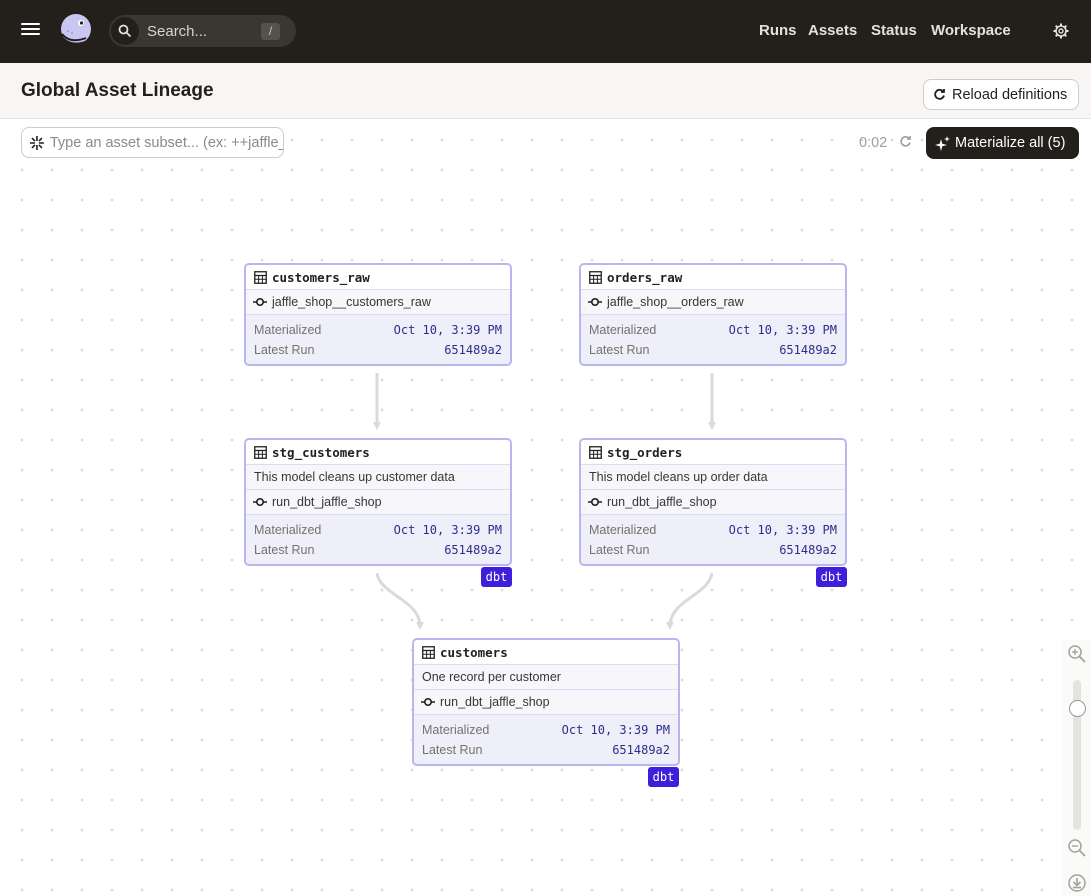  Describe the element at coordinates (378, 477) in the screenshot. I see `asset-description: This model cleans up customer data` at that location.